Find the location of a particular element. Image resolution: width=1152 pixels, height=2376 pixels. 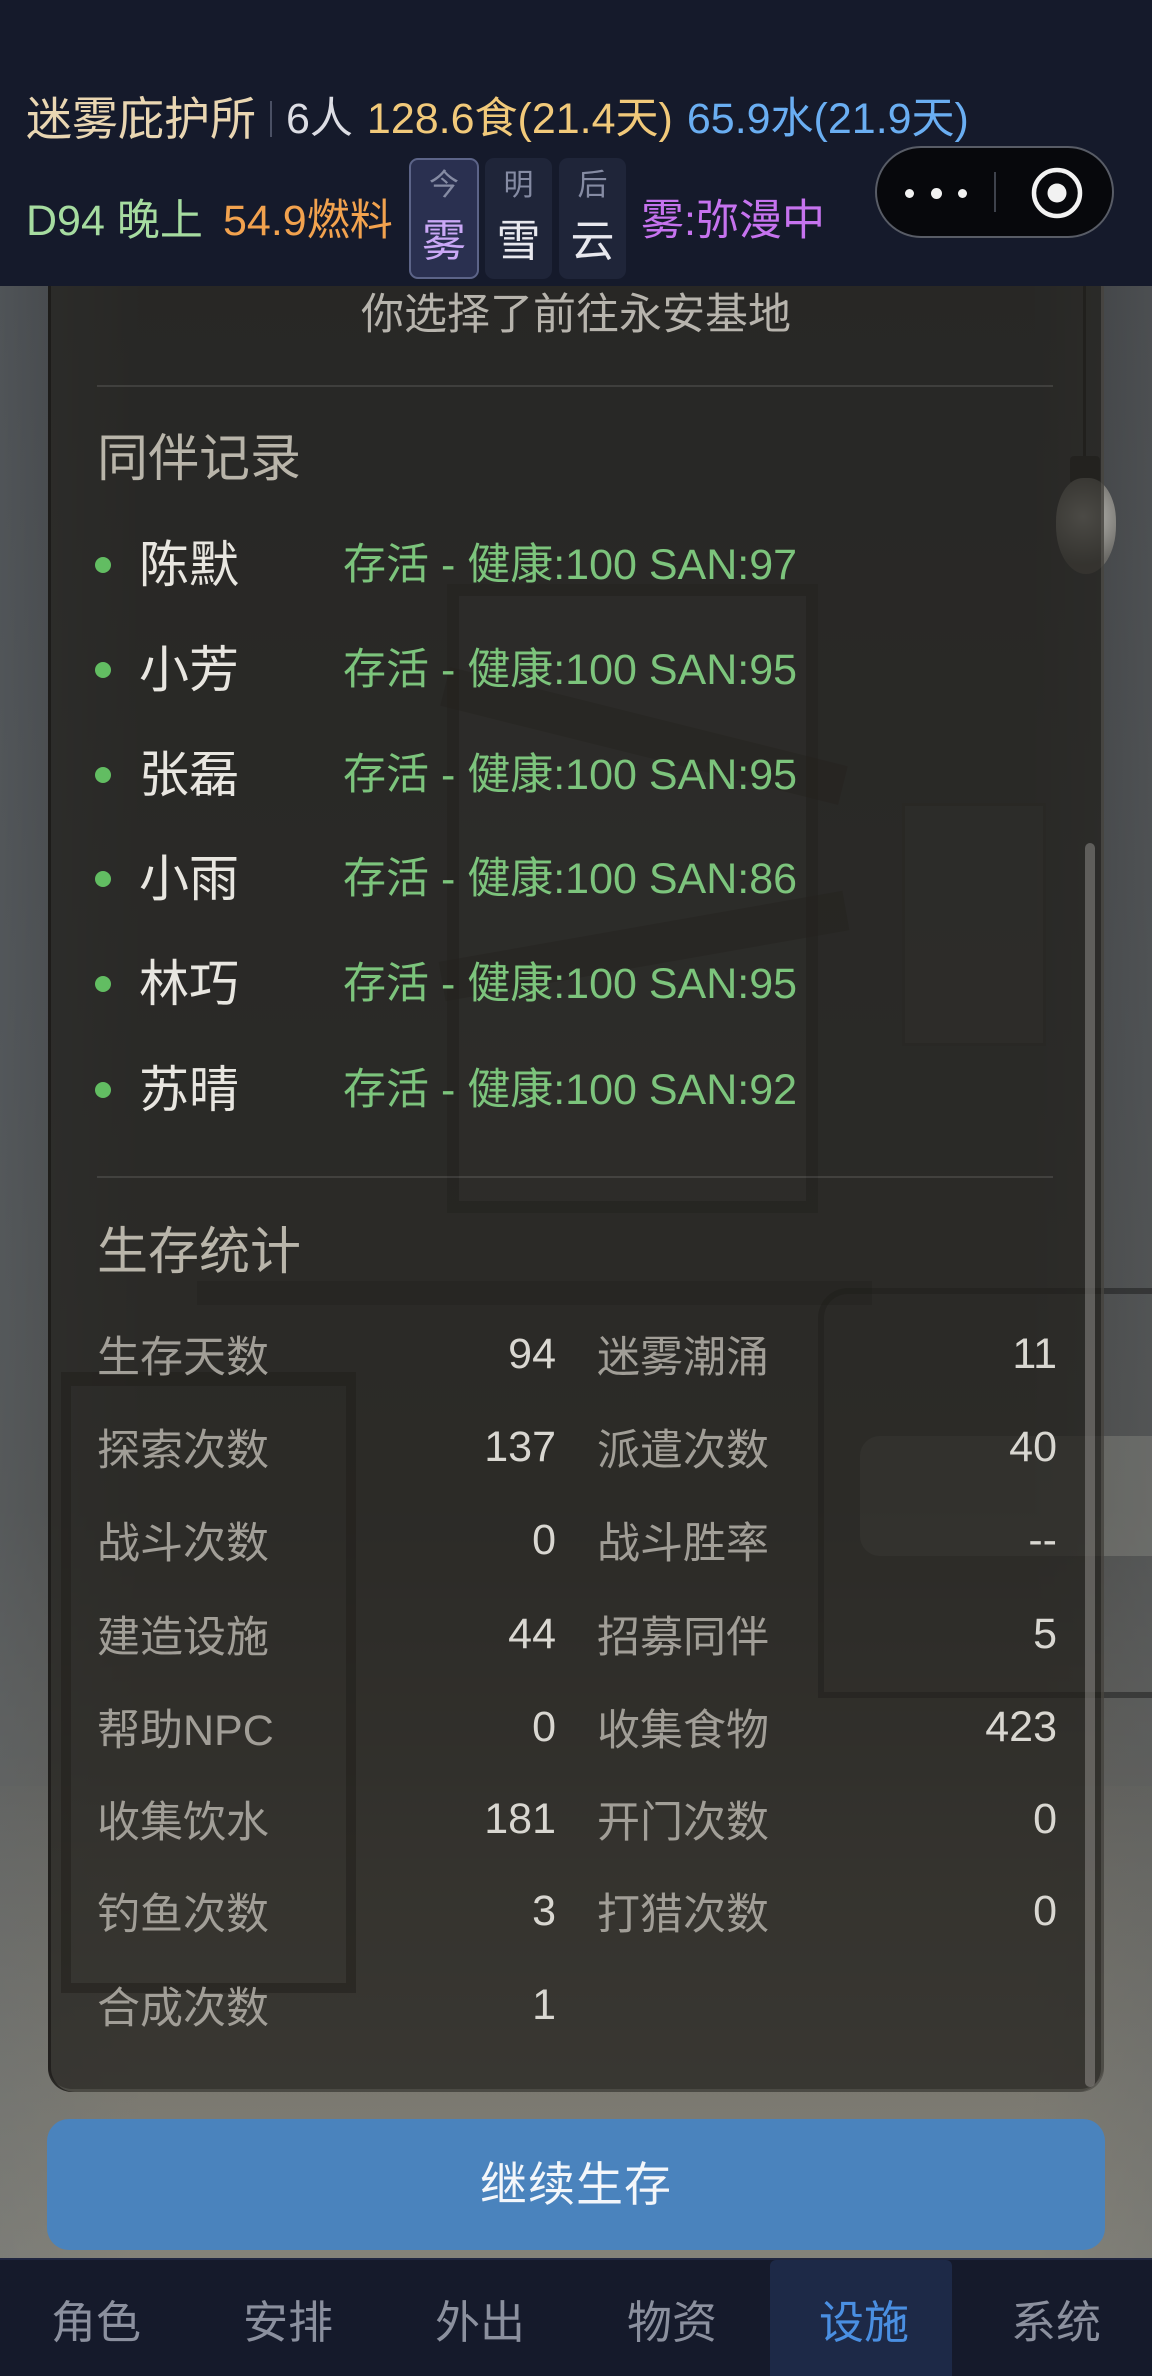

stat-label: 迷雾潮涌 is located at coordinates (683, 1358).